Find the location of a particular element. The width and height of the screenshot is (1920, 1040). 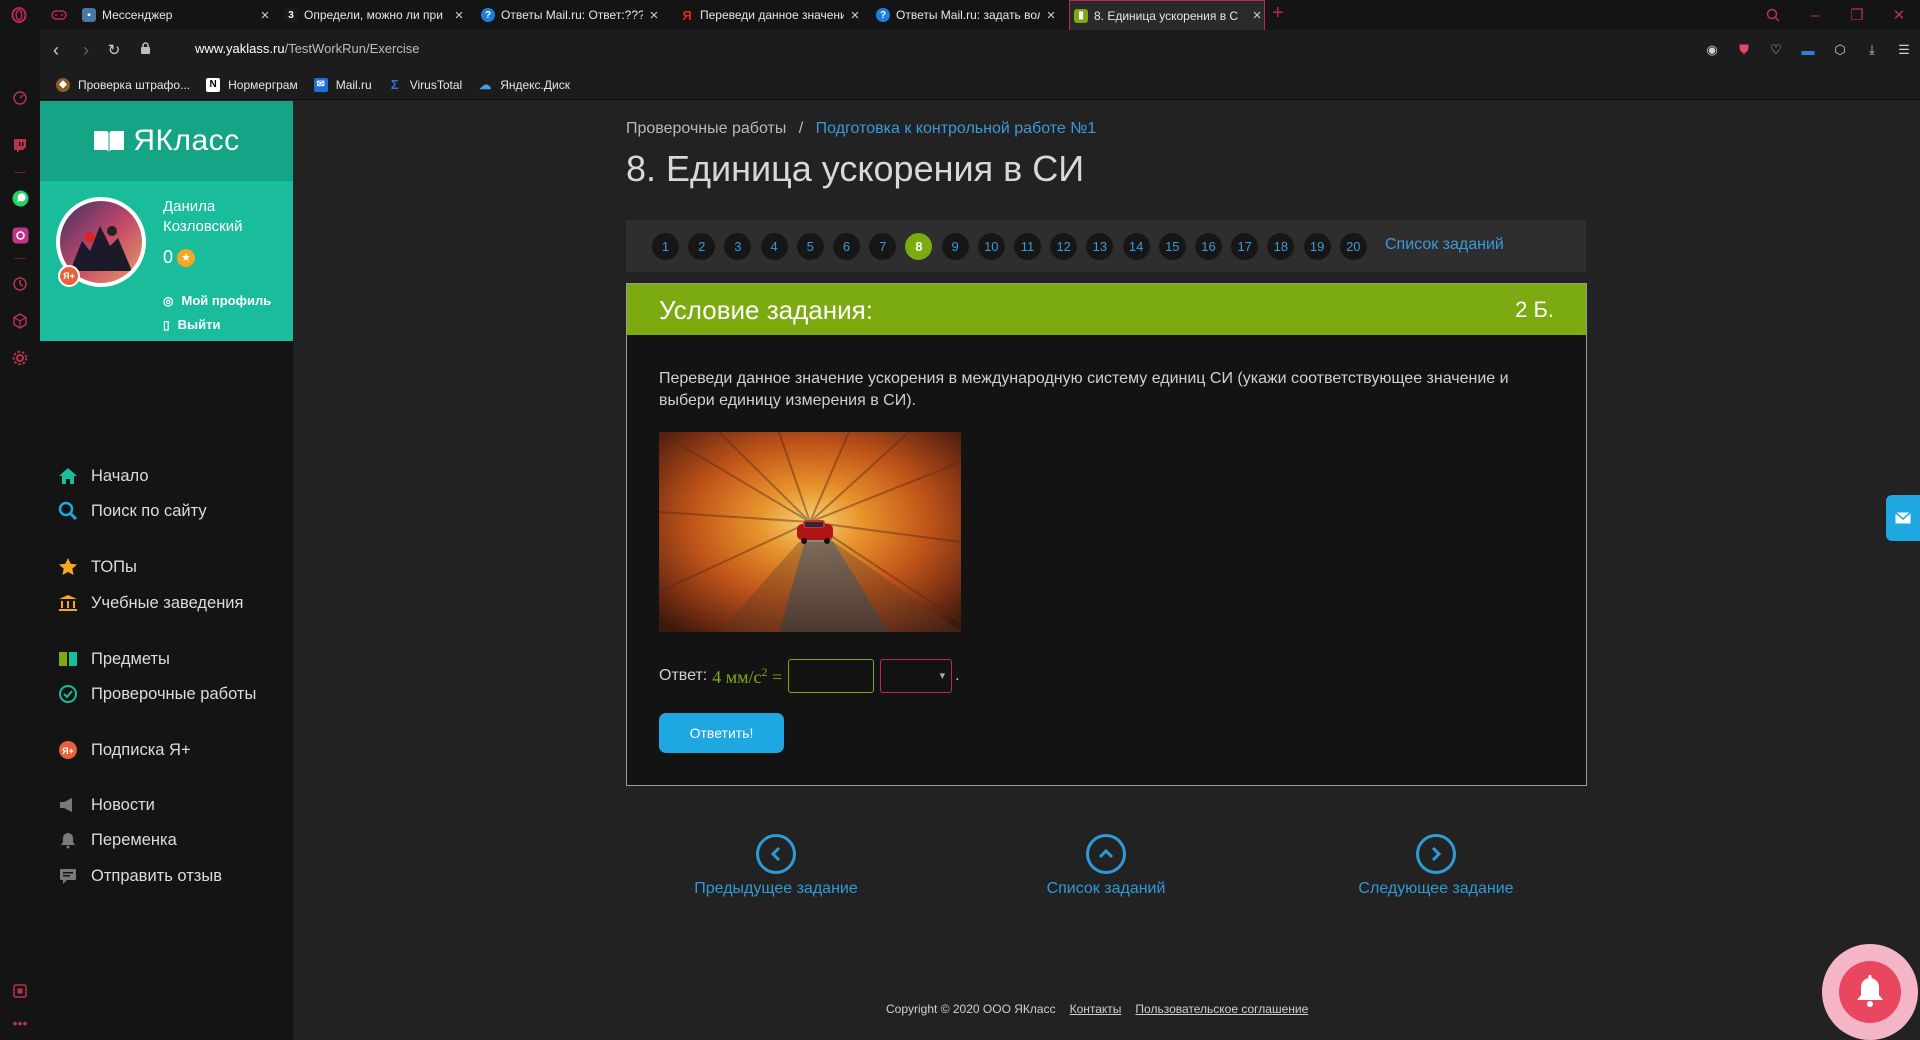

logo-book-icon is located at coordinates (109, 141).